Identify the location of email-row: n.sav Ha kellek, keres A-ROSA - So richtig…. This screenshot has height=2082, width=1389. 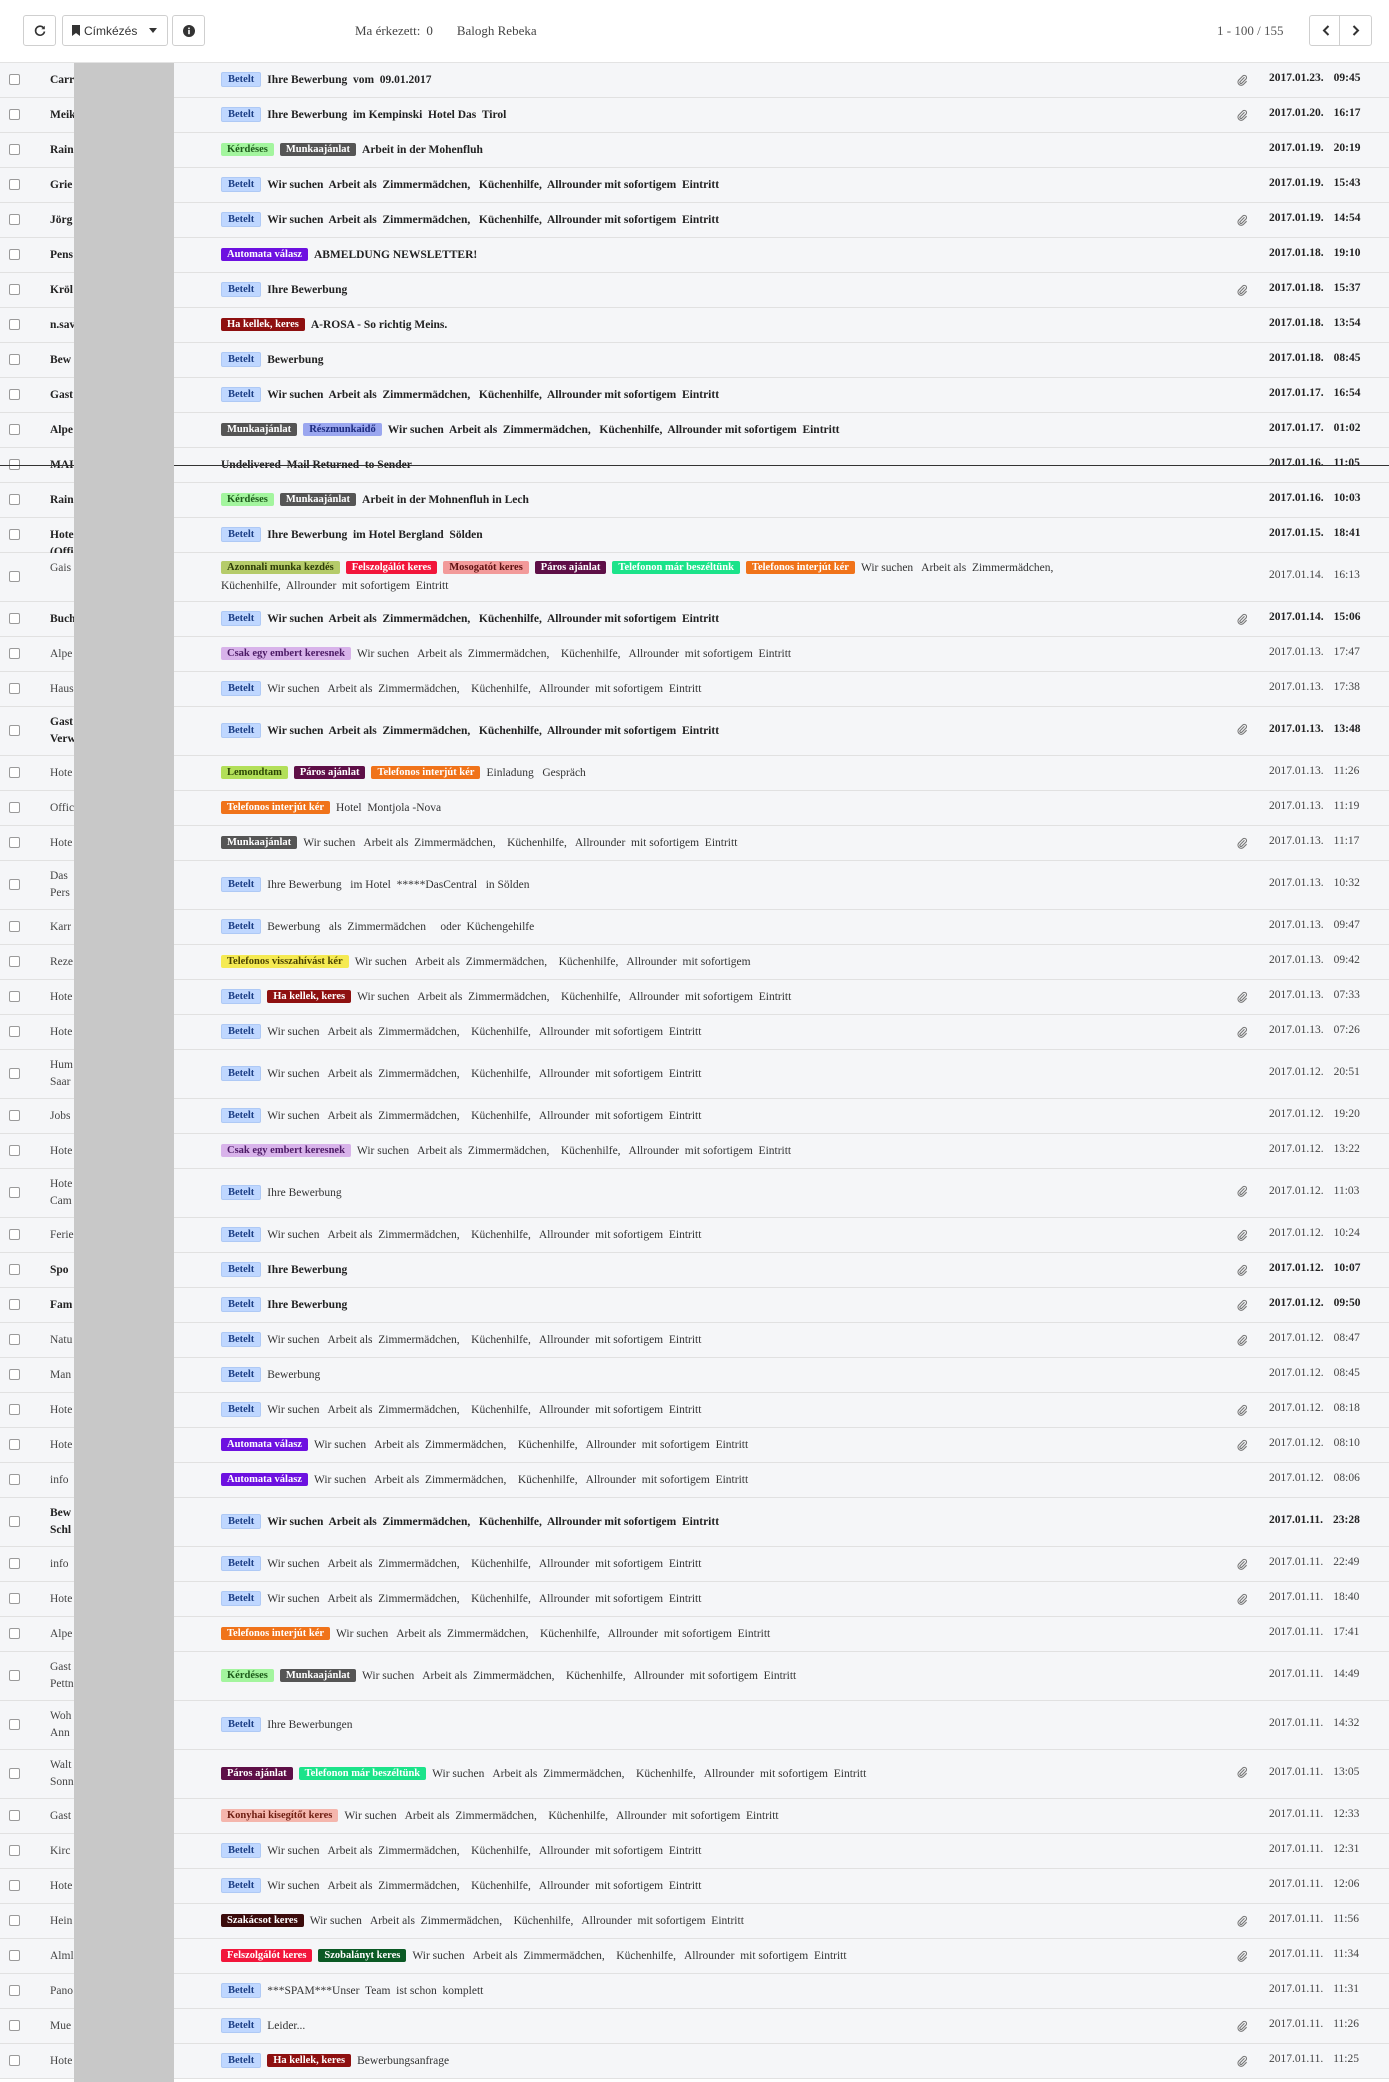
(694, 325).